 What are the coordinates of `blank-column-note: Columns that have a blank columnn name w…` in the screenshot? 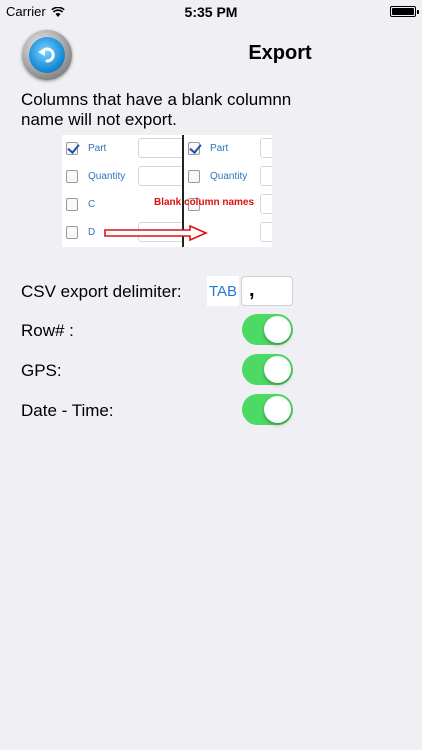 It's located at (156, 109).